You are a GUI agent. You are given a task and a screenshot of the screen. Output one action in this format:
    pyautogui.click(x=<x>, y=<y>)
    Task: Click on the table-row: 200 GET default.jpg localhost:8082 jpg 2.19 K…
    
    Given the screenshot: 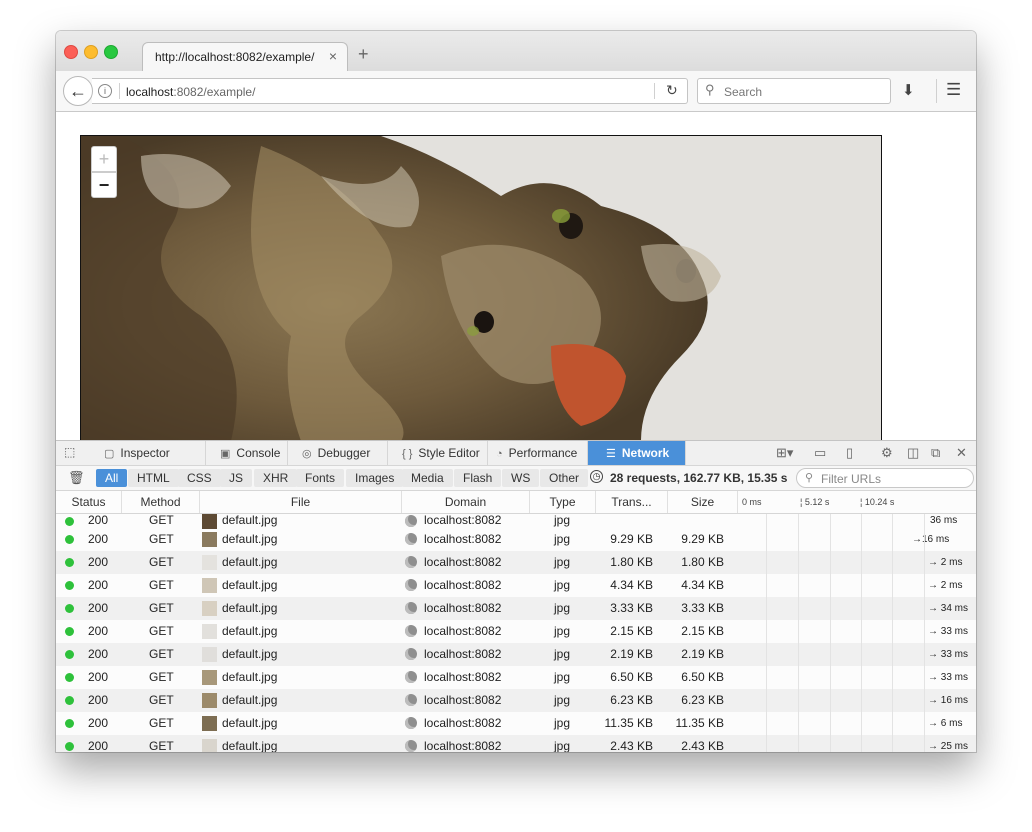 What is the action you would take?
    pyautogui.click(x=516, y=654)
    